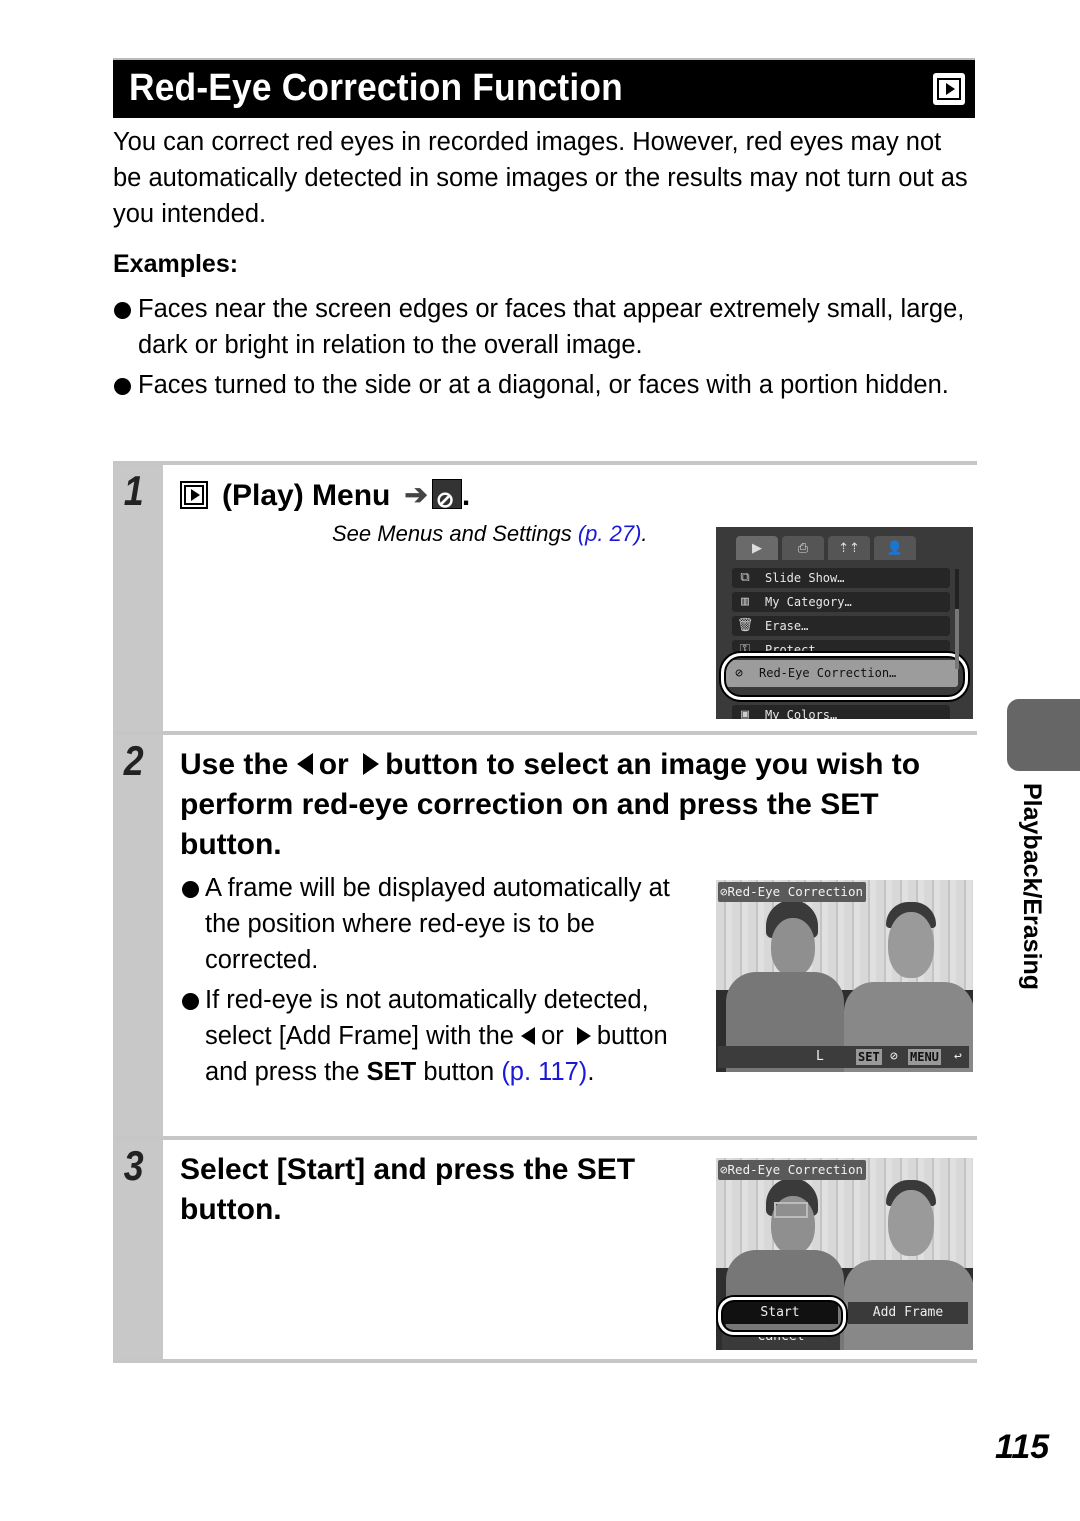  I want to click on step-title: Select [Start] and press the SET button., so click(408, 1189).